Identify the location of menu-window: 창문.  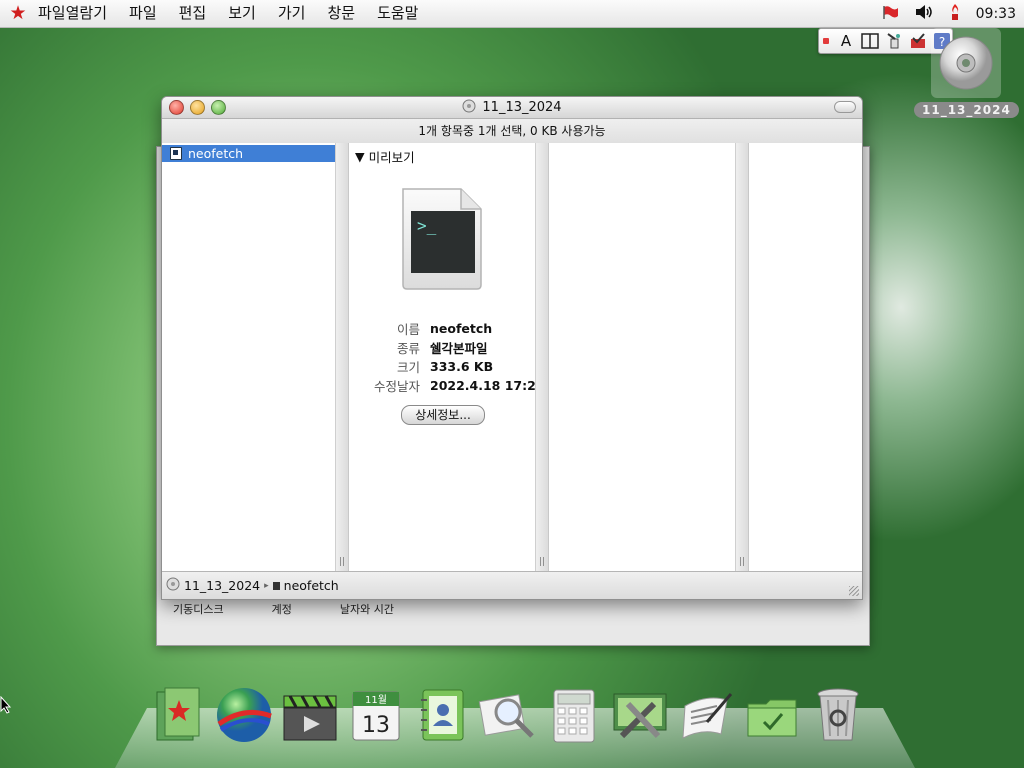
(341, 13).